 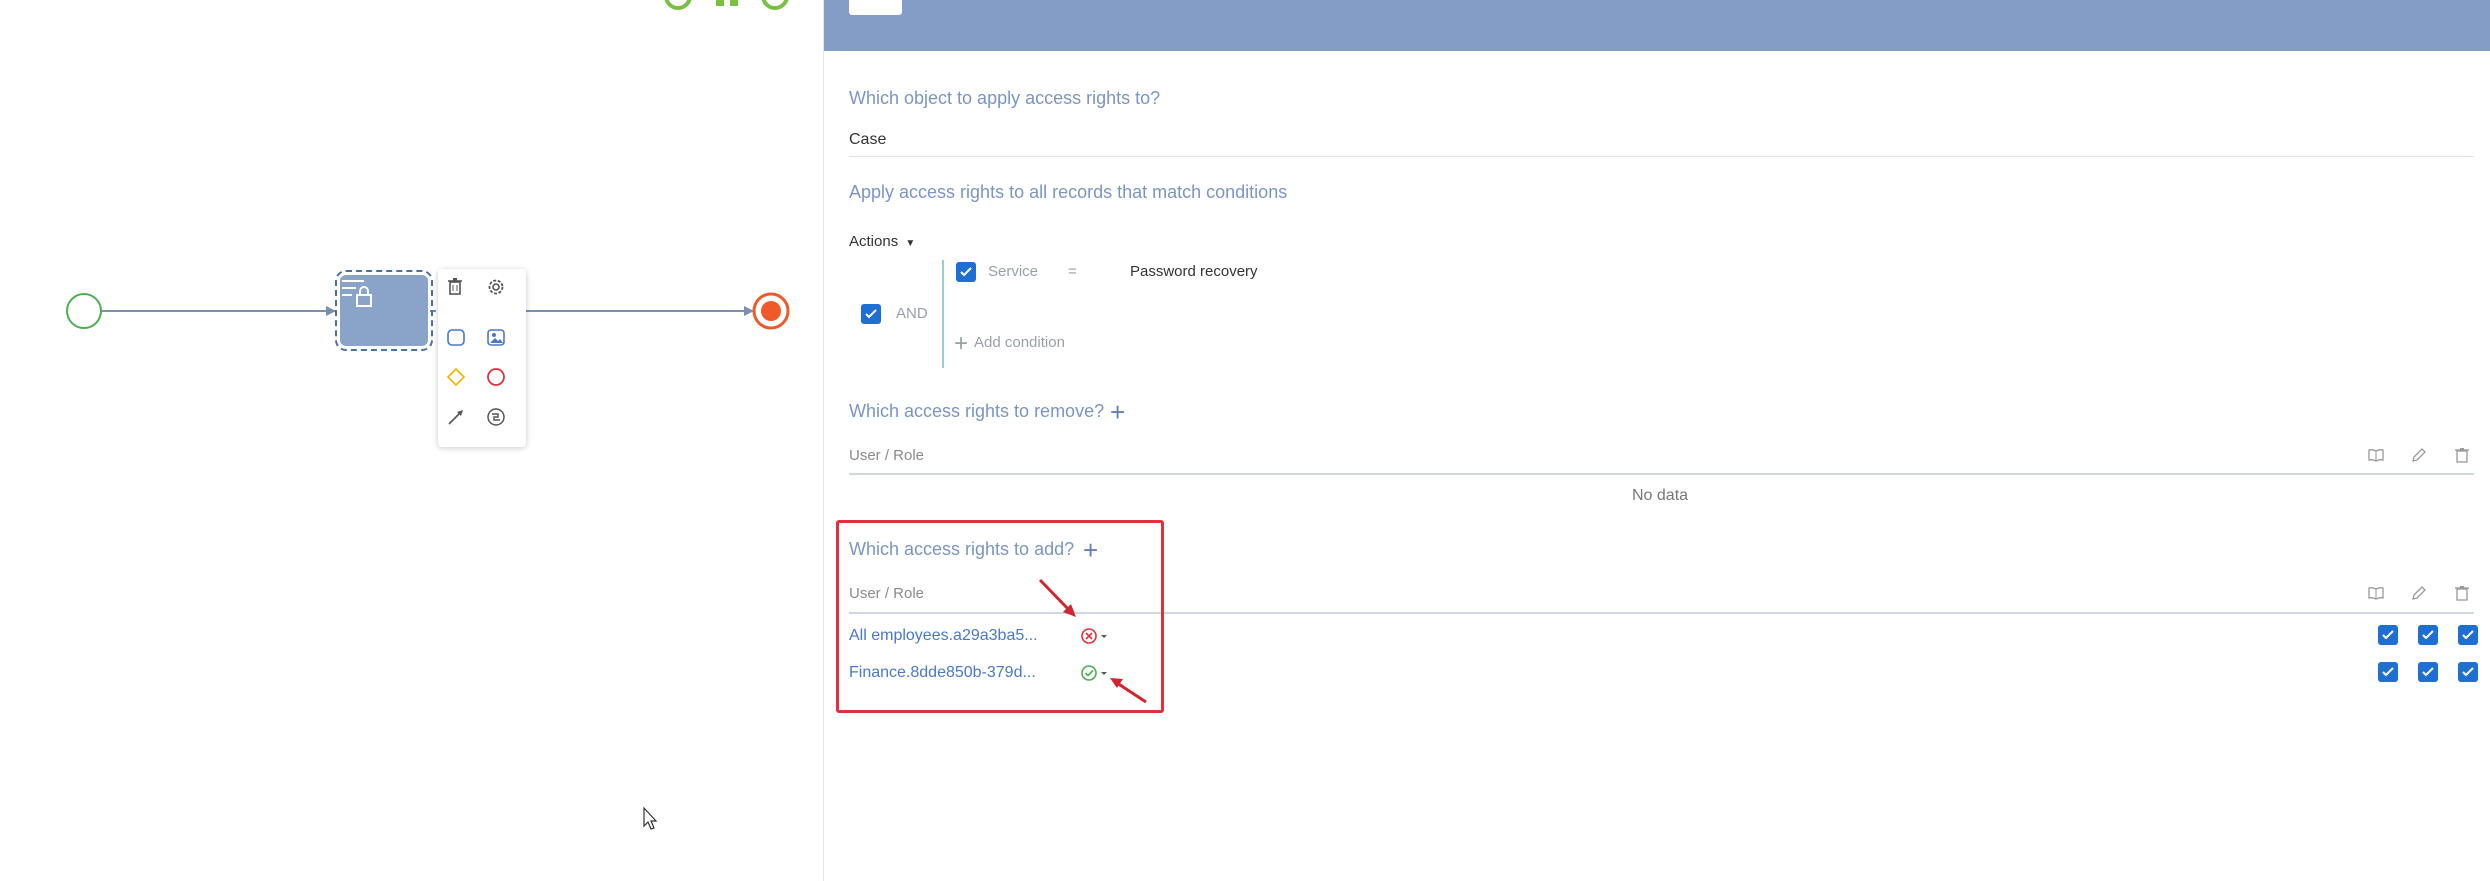 I want to click on mouse-cursor-icon, so click(x=650, y=818).